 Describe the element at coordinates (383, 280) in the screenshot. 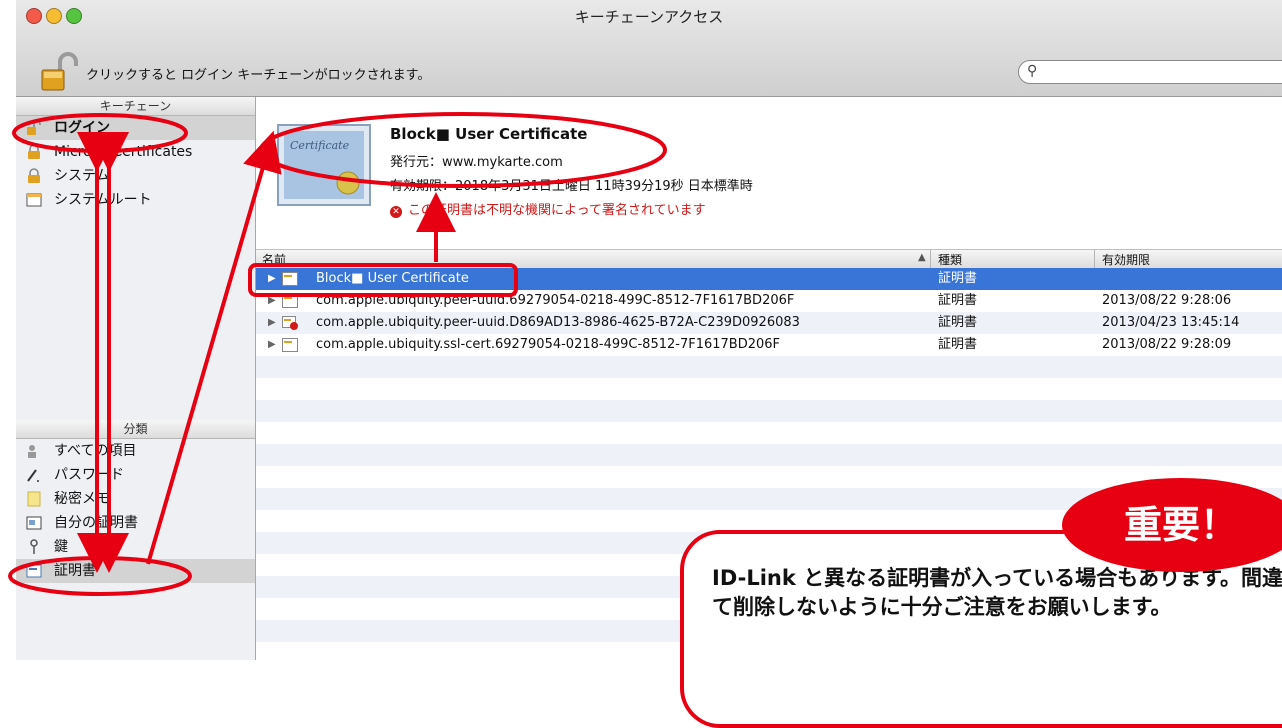

I see `highlight-selected-row-box` at that location.